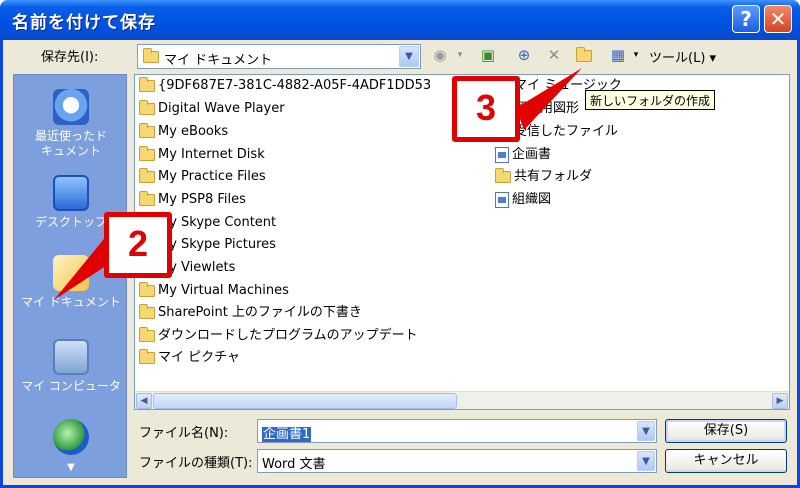 This screenshot has height=488, width=800. I want to click on scroll-thumb, so click(305, 401).